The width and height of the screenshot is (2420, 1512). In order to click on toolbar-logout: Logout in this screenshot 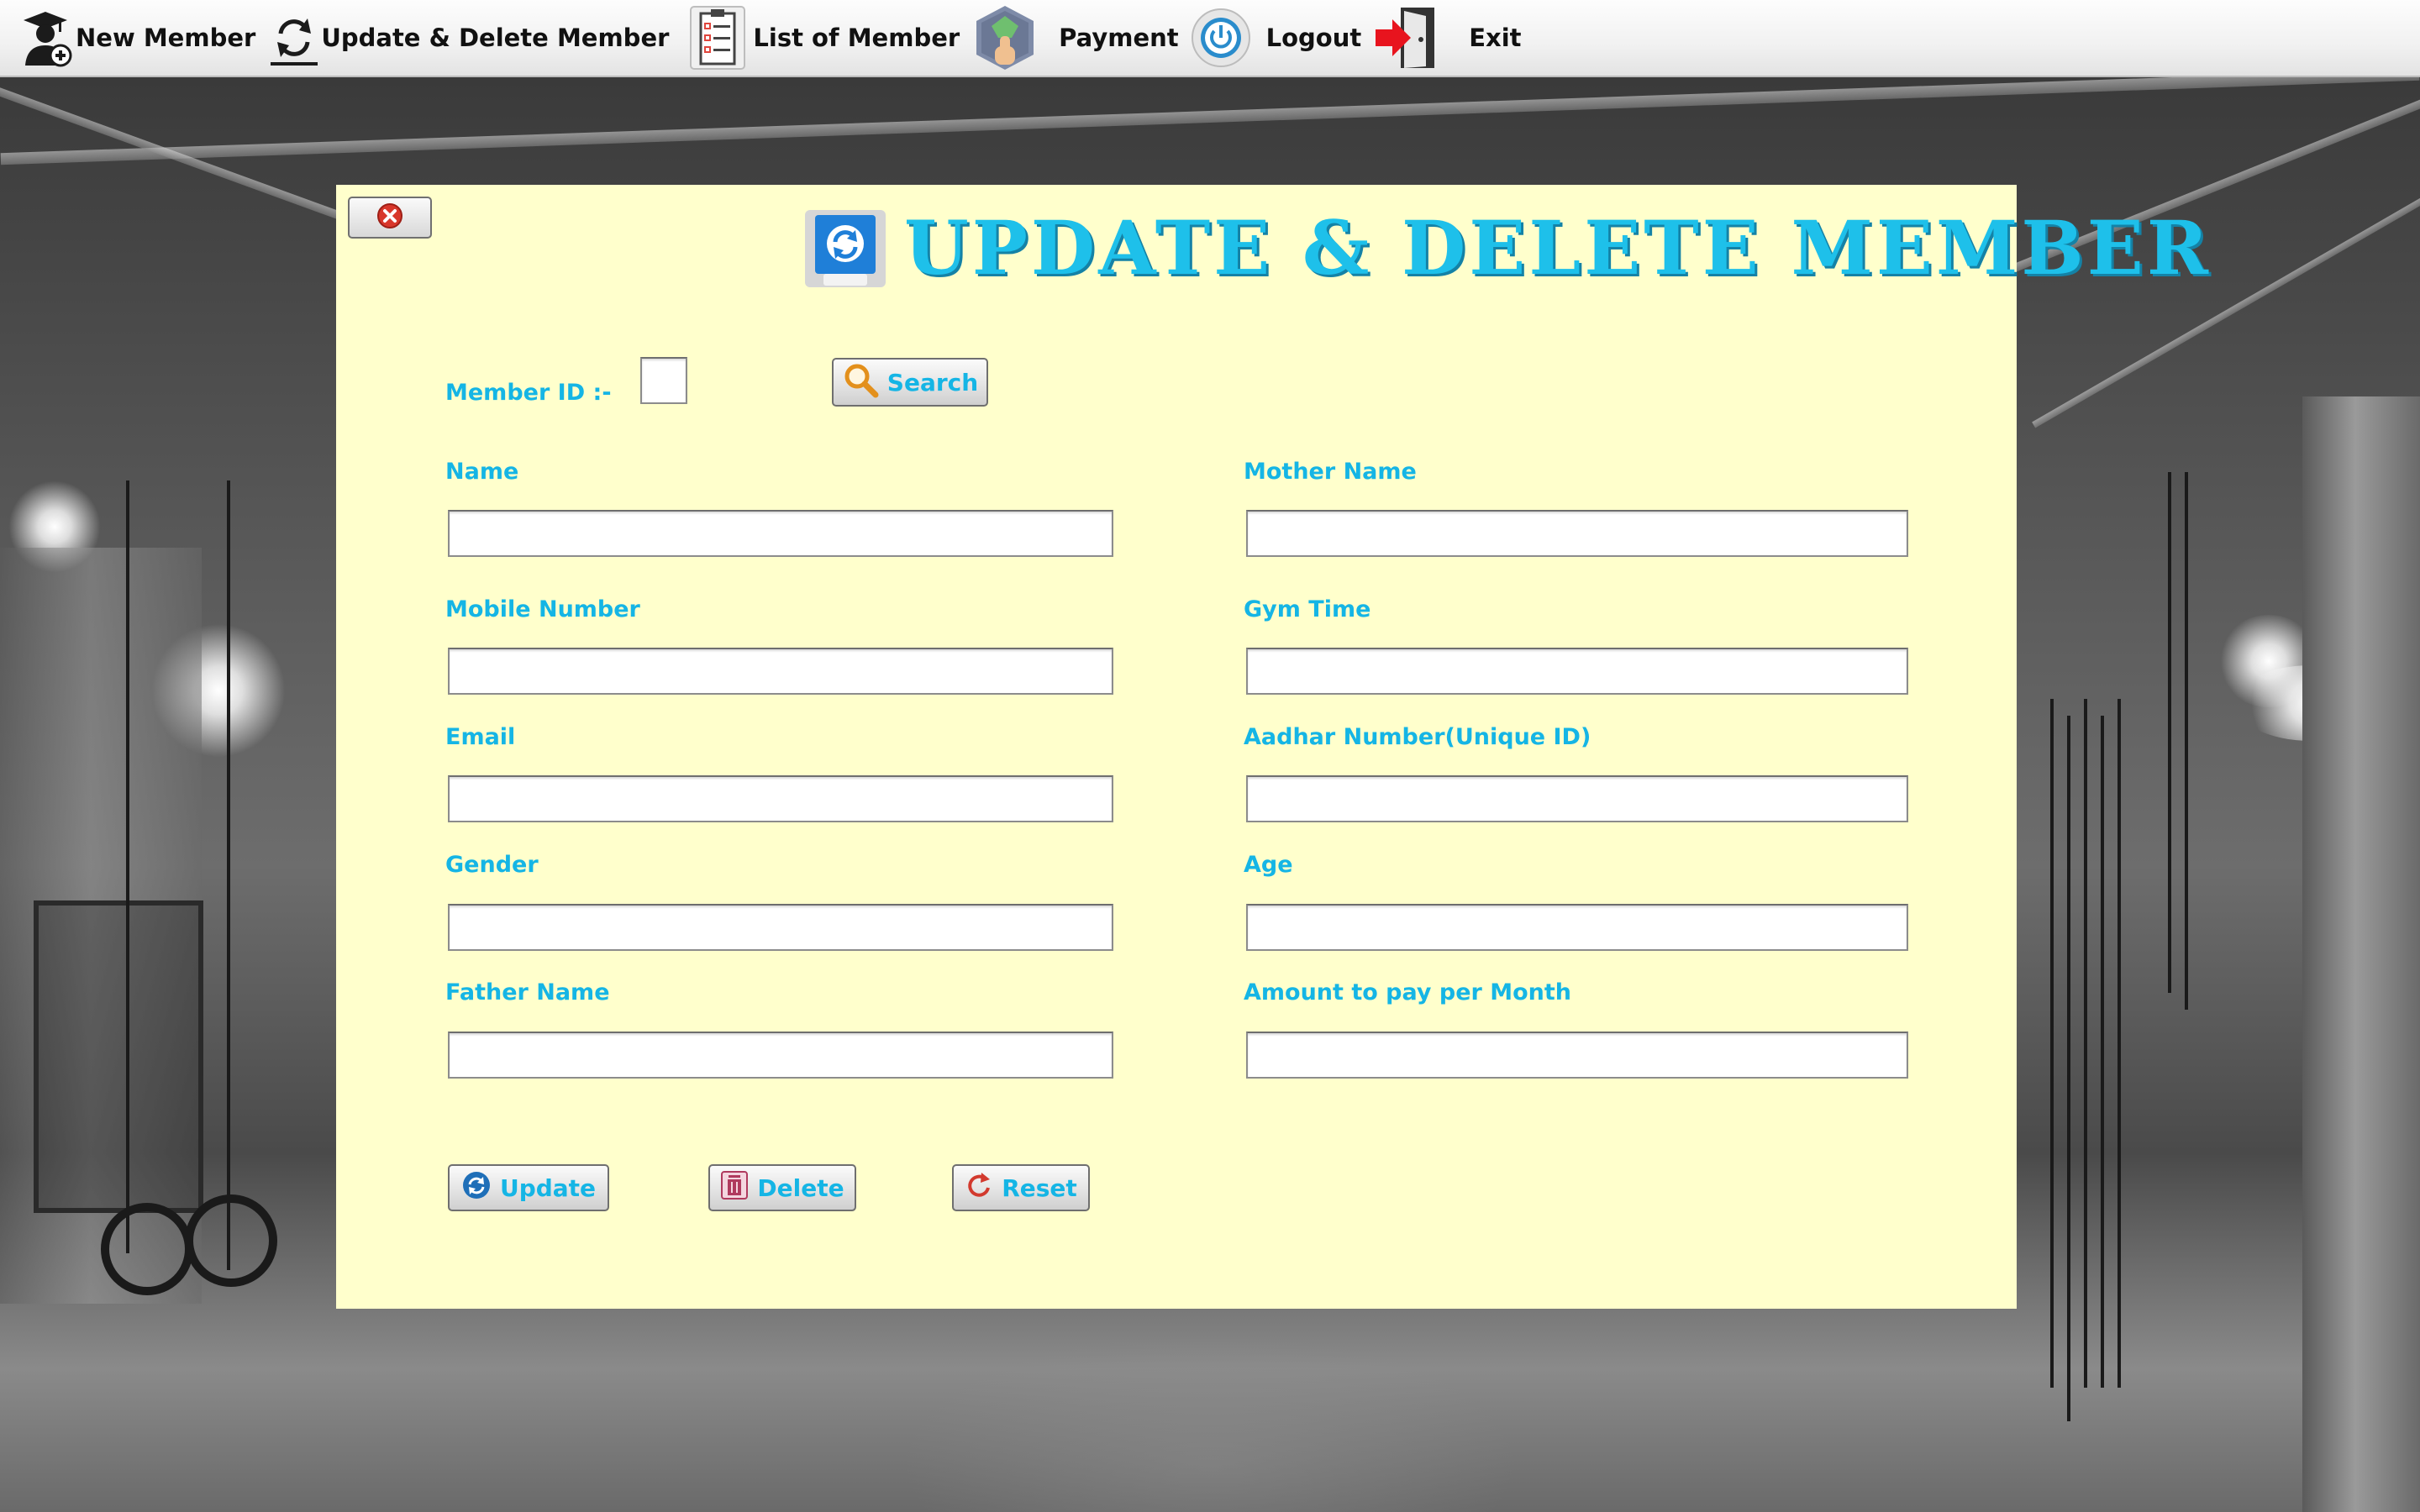, I will do `click(1274, 38)`.